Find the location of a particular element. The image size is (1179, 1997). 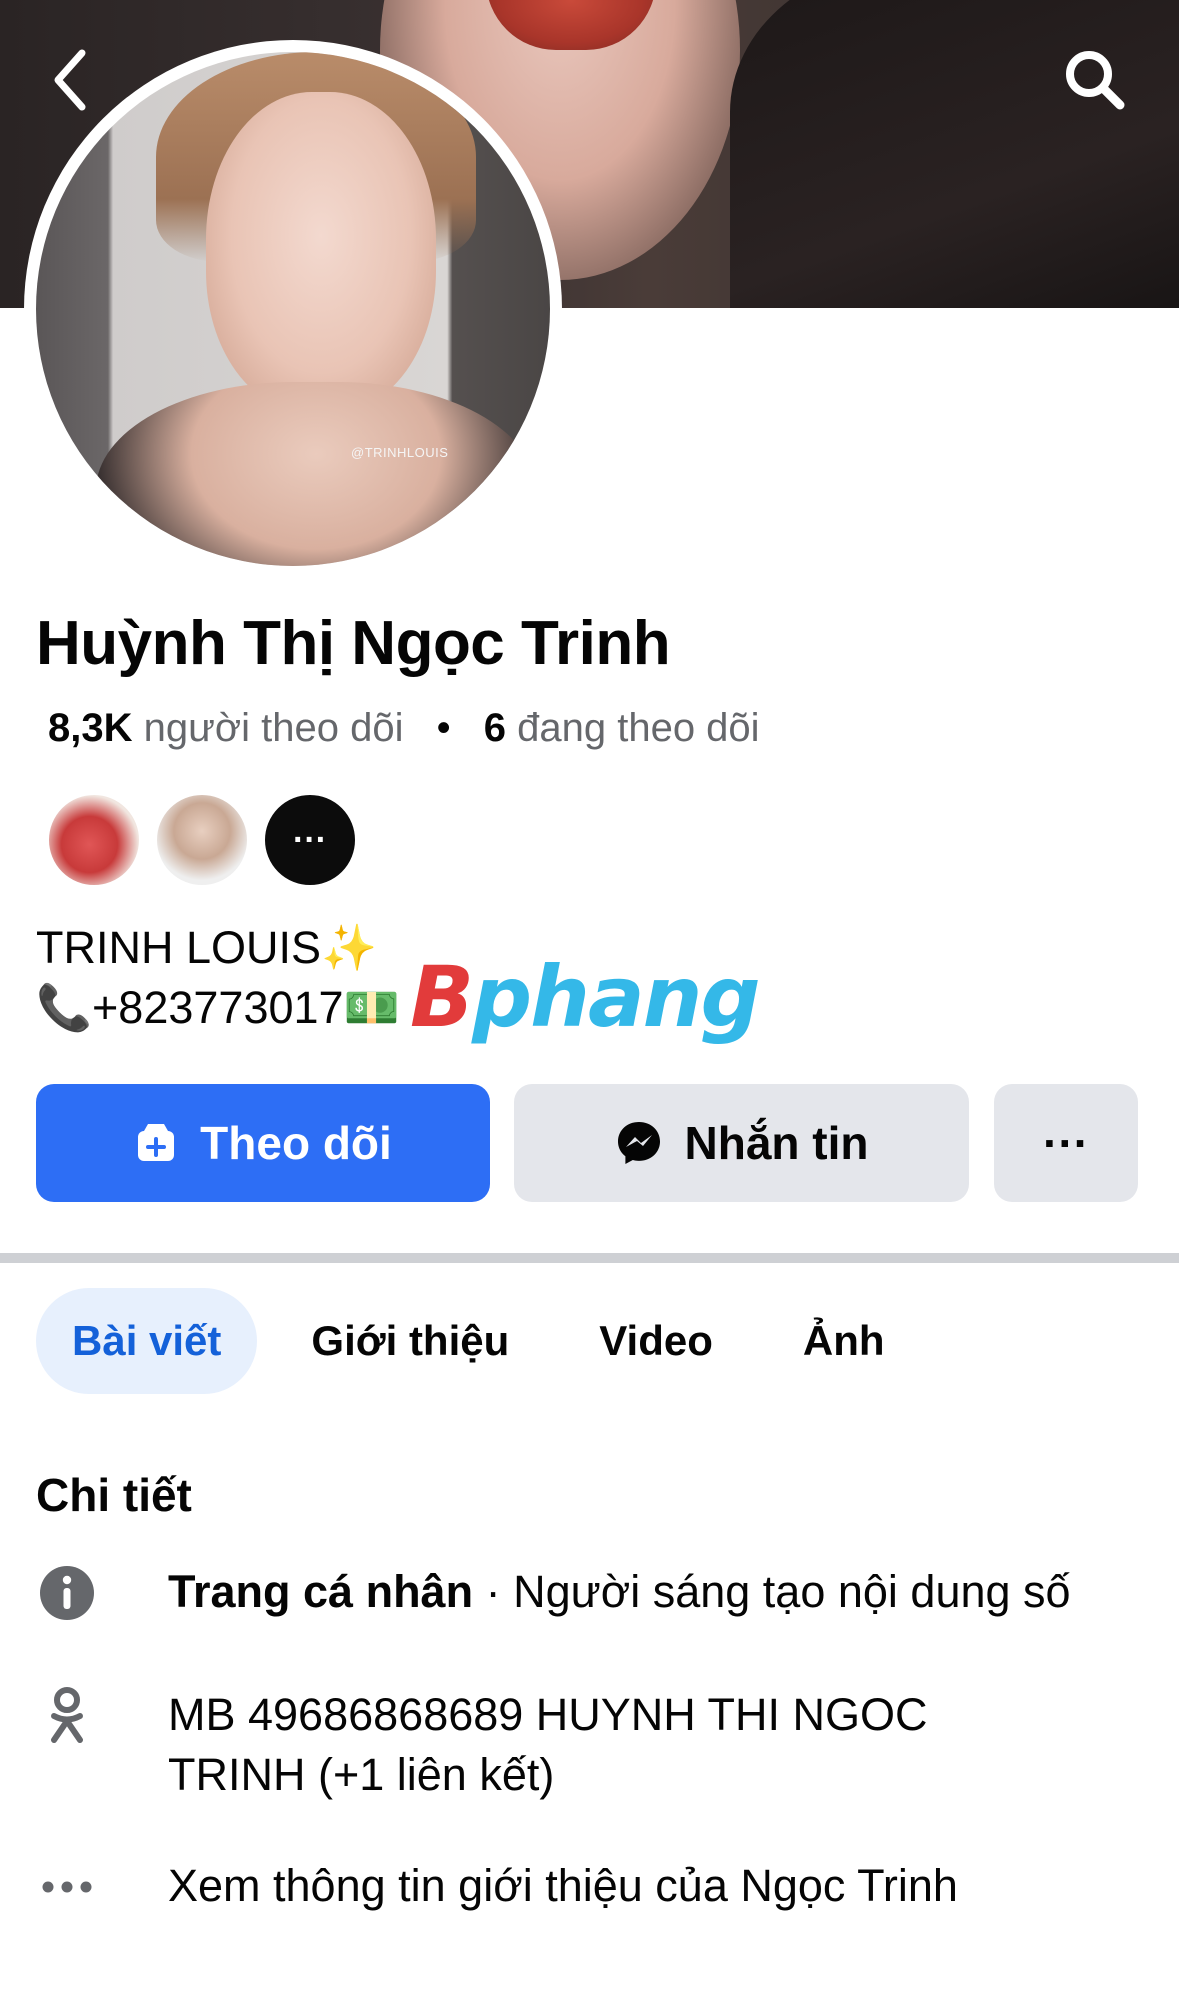

watermark-text: phang is located at coordinates (616, 997).